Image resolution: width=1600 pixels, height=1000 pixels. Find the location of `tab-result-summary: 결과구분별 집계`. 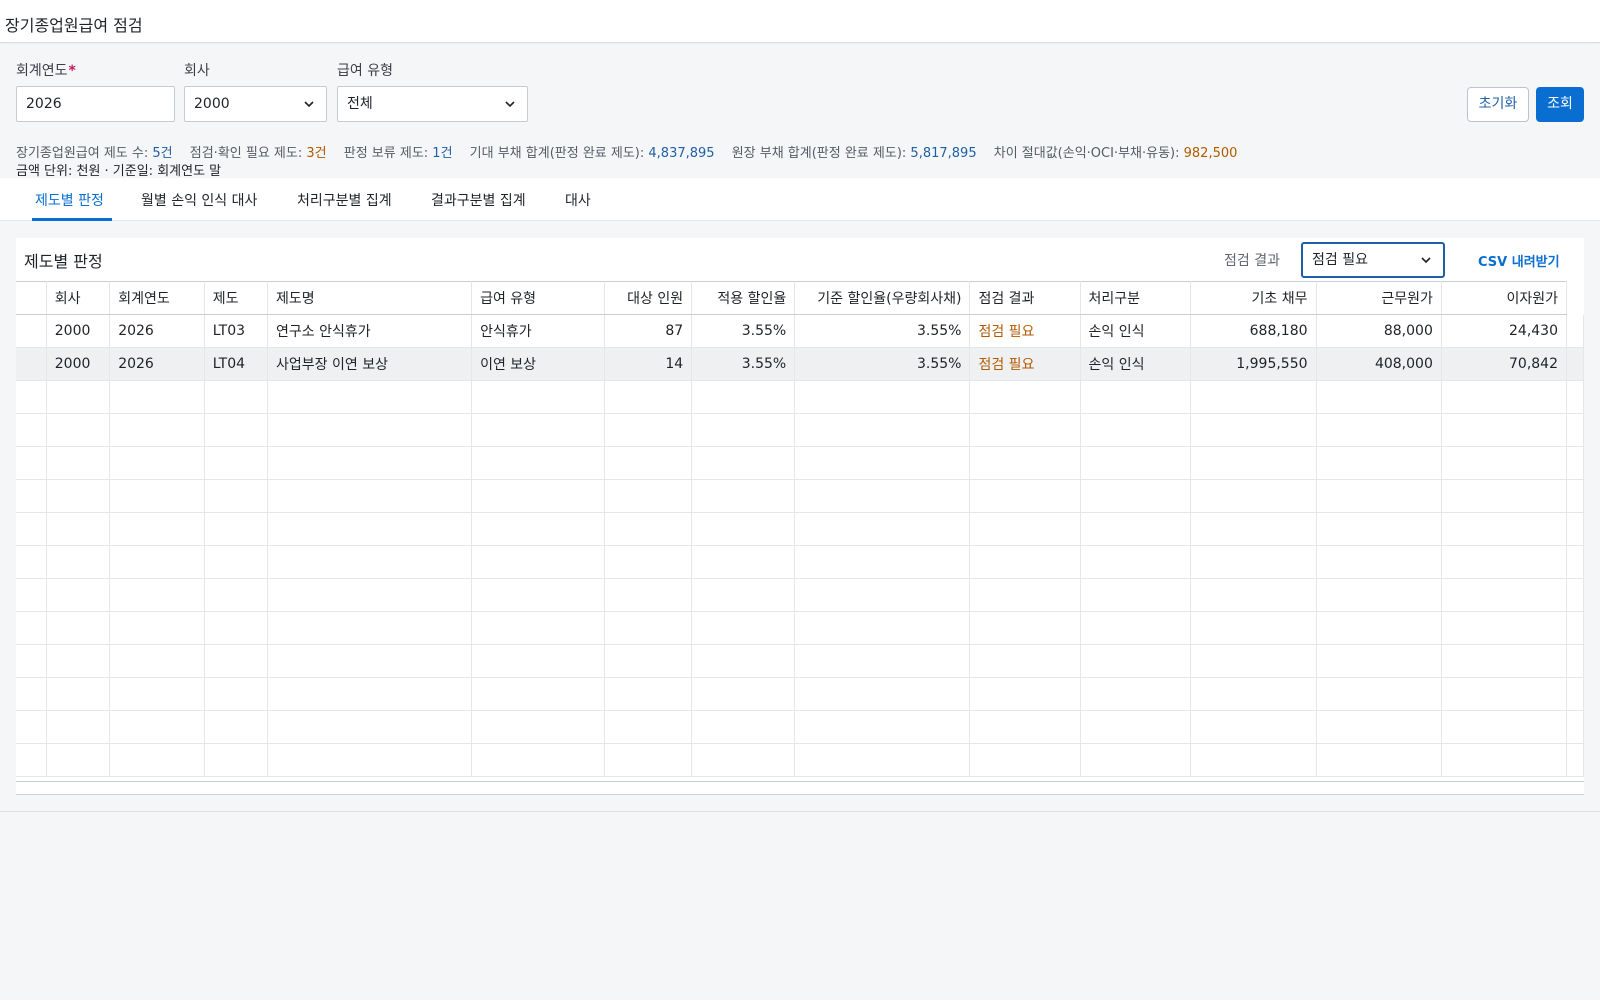

tab-result-summary: 결과구분별 집계 is located at coordinates (478, 200).